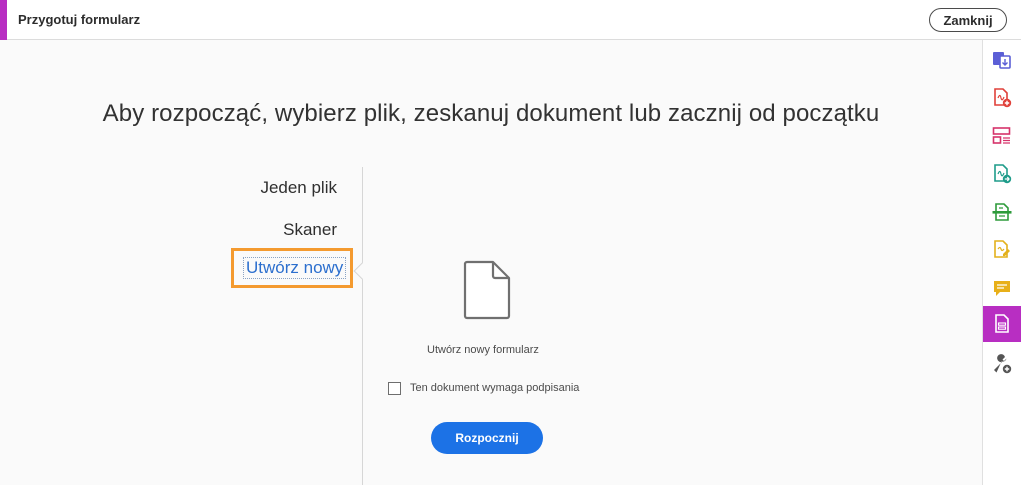 The width and height of the screenshot is (1021, 485). What do you see at coordinates (1002, 364) in the screenshot?
I see `more-tools-icon` at bounding box center [1002, 364].